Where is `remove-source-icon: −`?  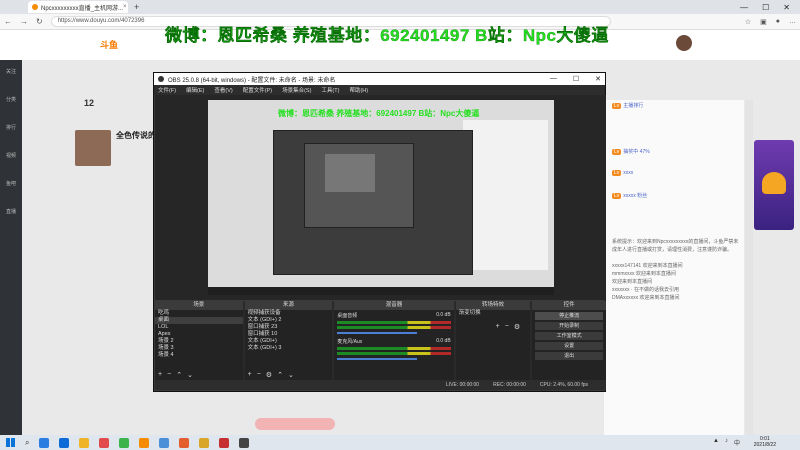 remove-source-icon: − is located at coordinates (259, 375).